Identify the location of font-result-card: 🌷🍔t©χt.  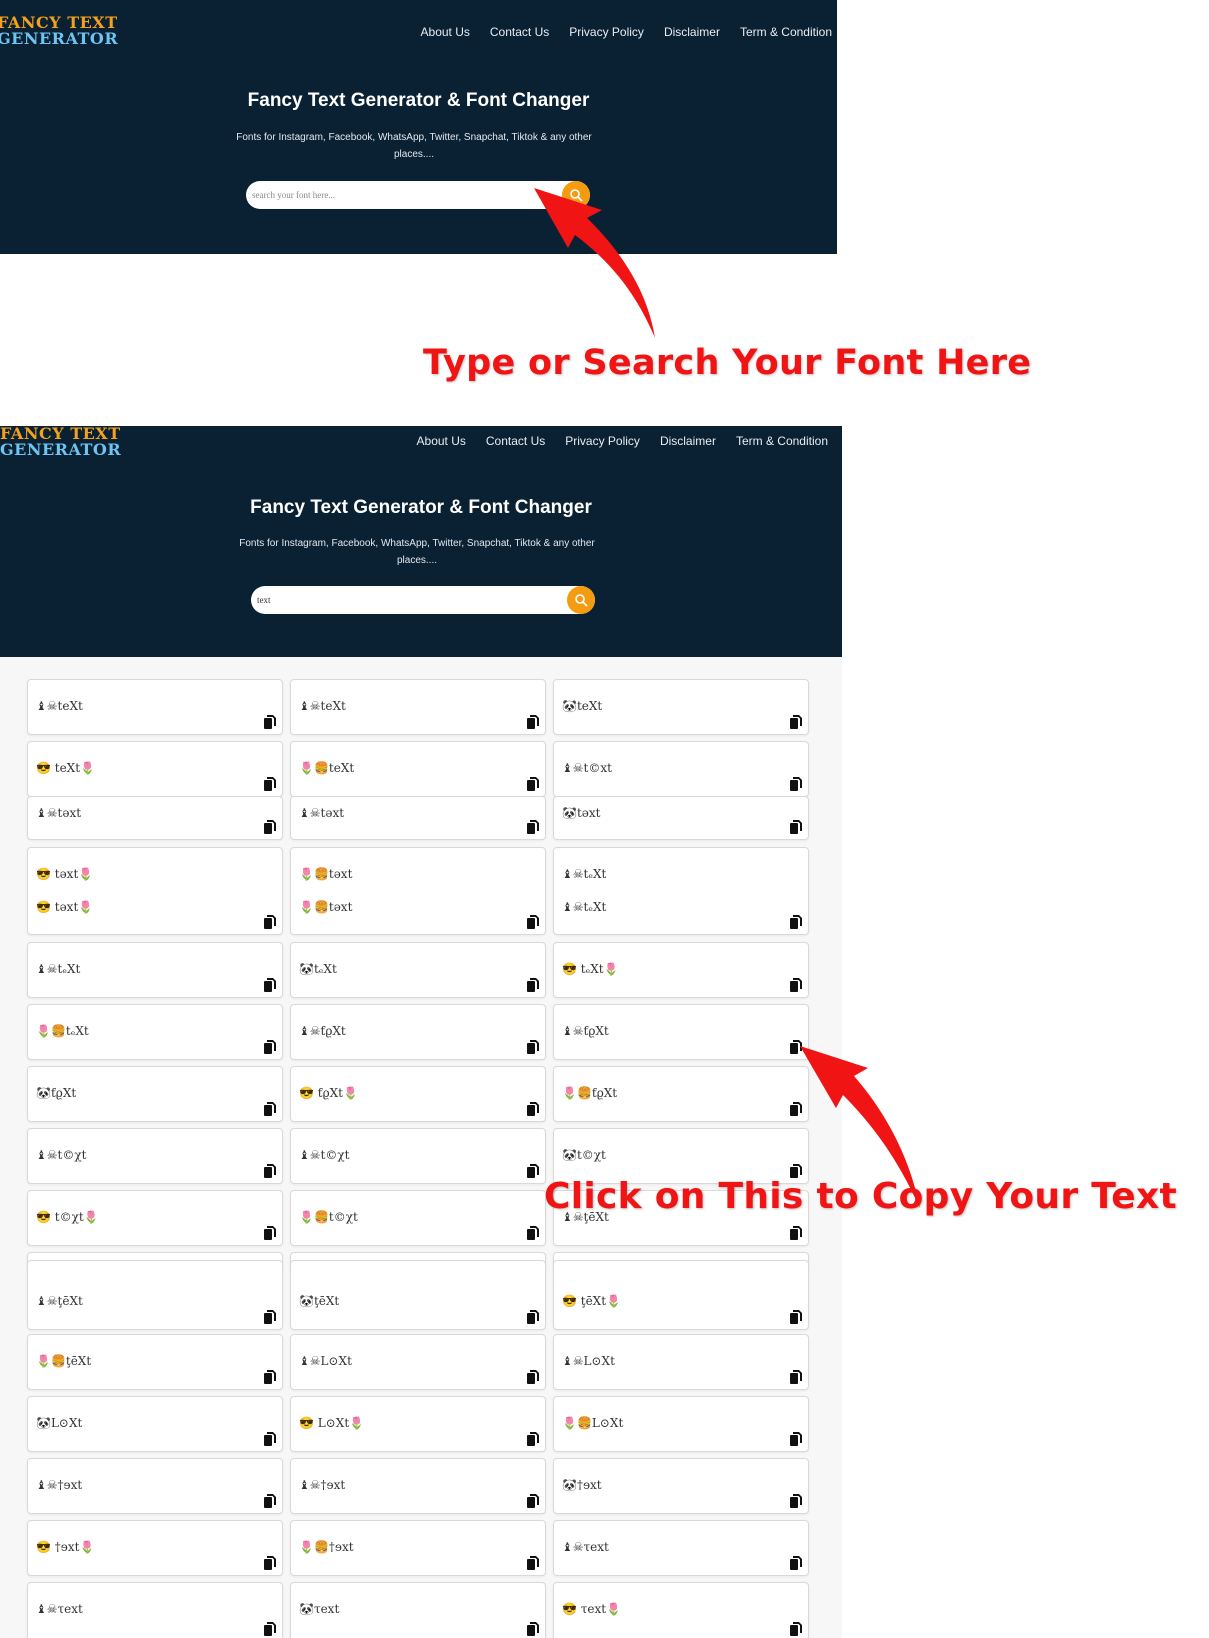
(418, 1218).